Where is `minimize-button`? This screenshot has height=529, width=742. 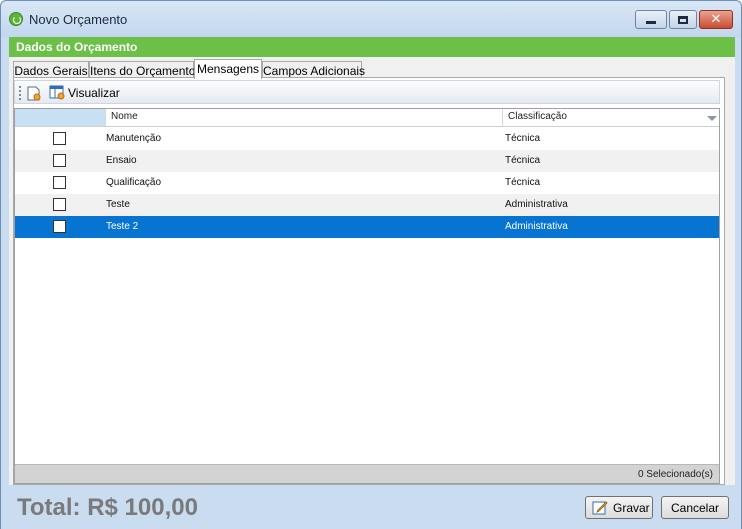
minimize-button is located at coordinates (651, 19).